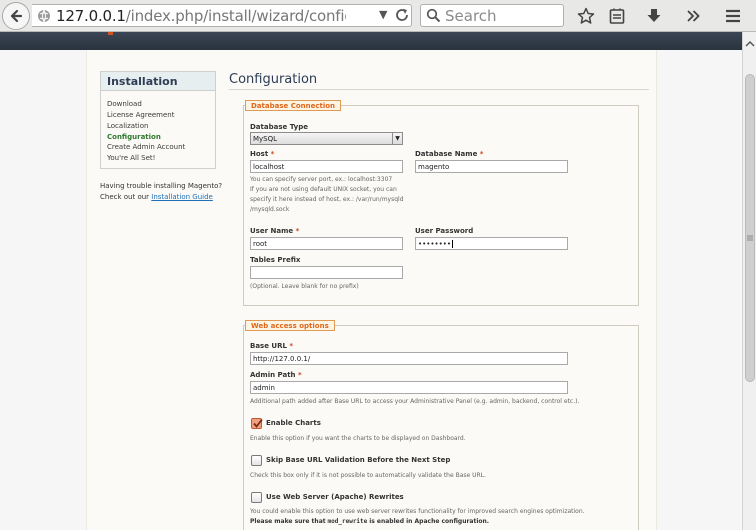 This screenshot has height=530, width=756. Describe the element at coordinates (279, 127) in the screenshot. I see `database-type-label: Database Type` at that location.